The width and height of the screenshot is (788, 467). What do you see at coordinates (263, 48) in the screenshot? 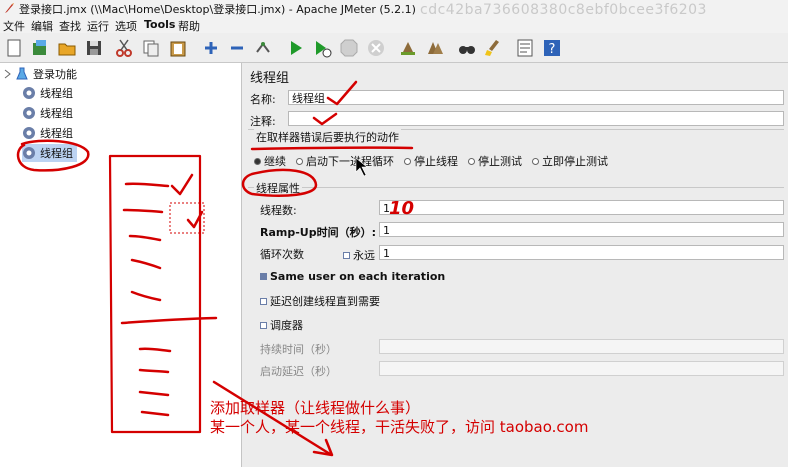
I see `toggle-icon` at bounding box center [263, 48].